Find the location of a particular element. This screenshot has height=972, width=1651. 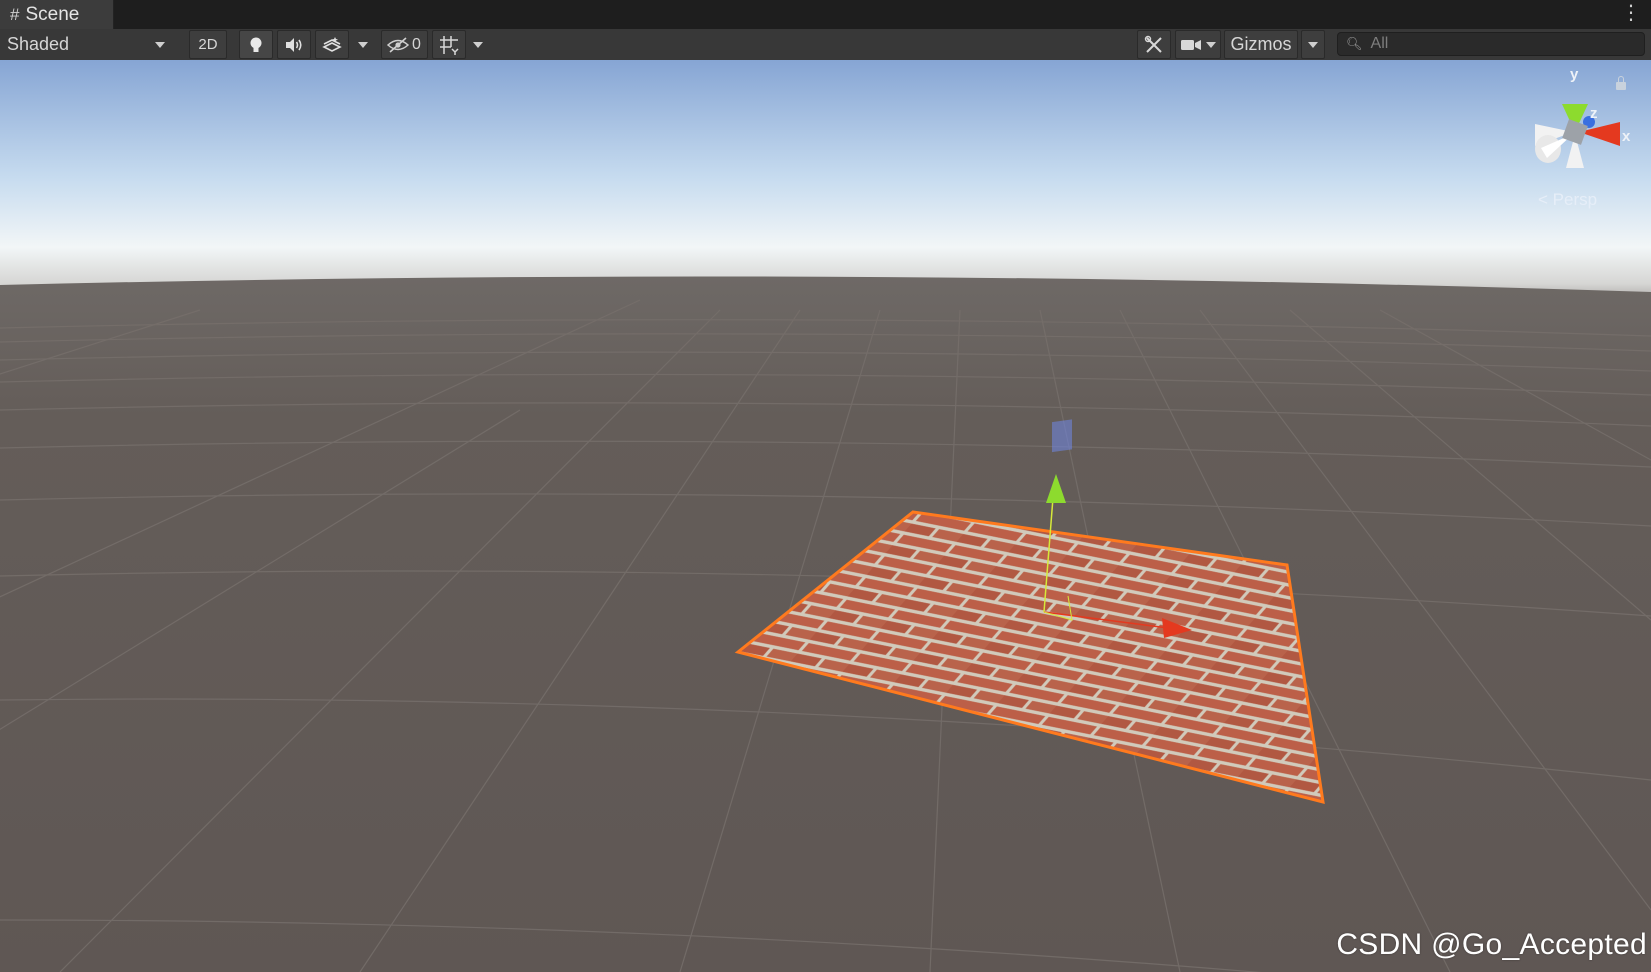

tools-button is located at coordinates (1154, 44).